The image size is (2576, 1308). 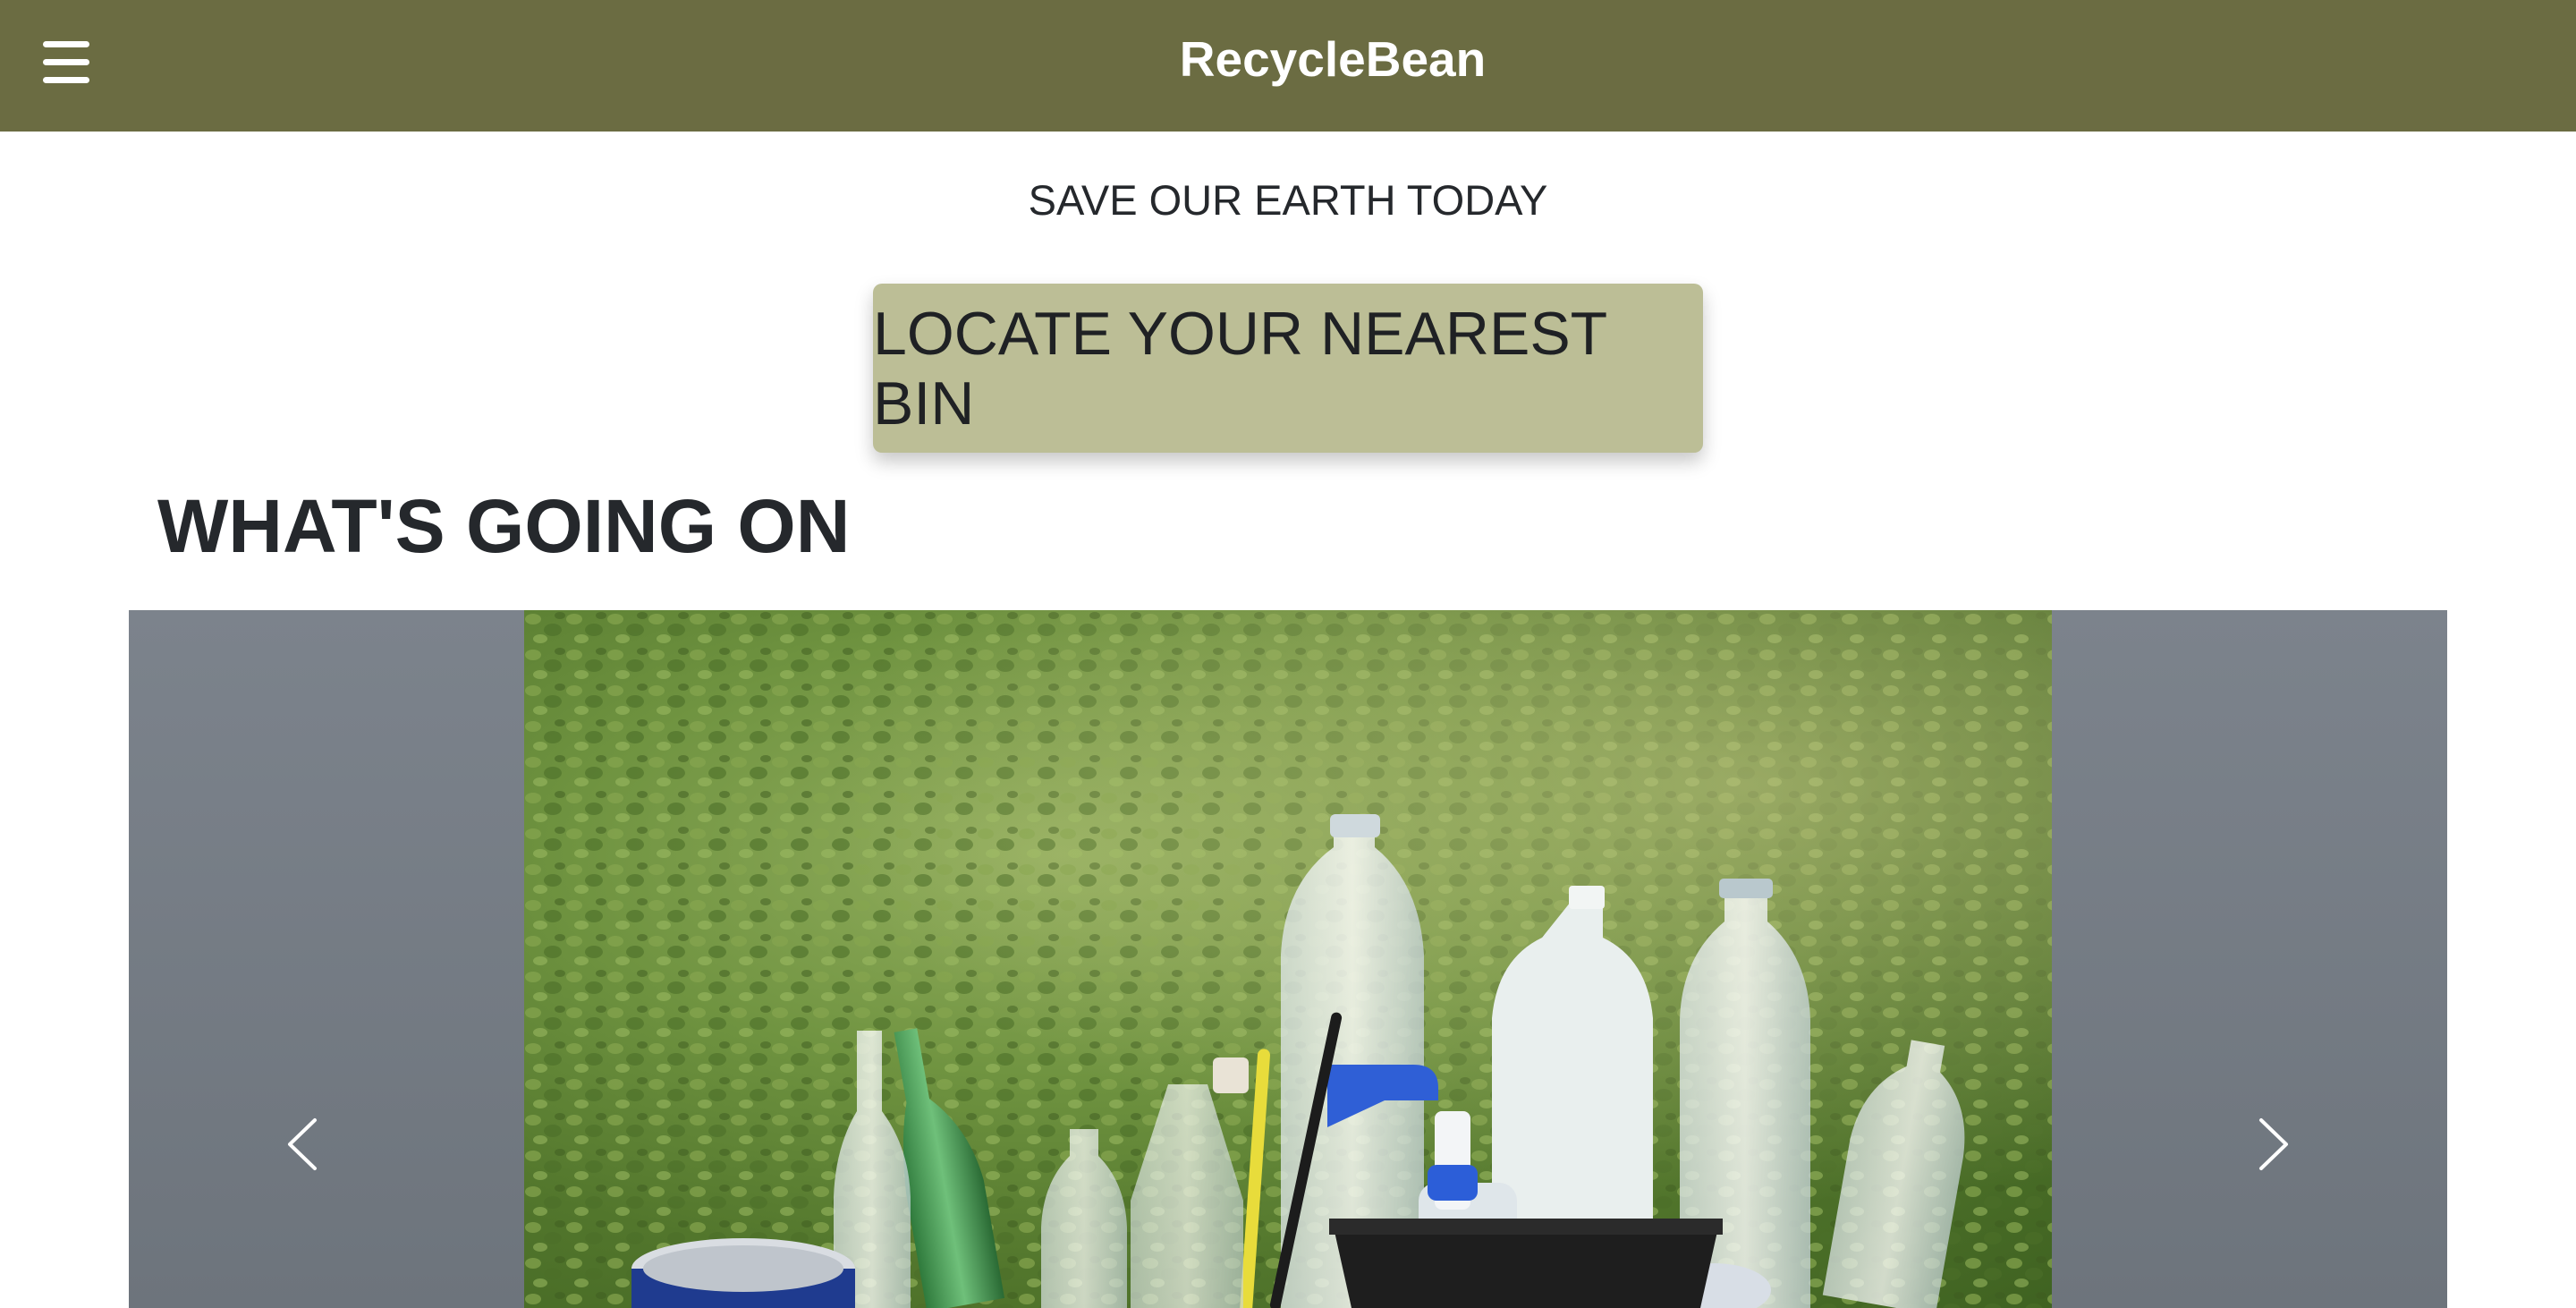 What do you see at coordinates (1288, 368) in the screenshot?
I see `locate-bin-button: LOCATE YOUR NEAREST BIN` at bounding box center [1288, 368].